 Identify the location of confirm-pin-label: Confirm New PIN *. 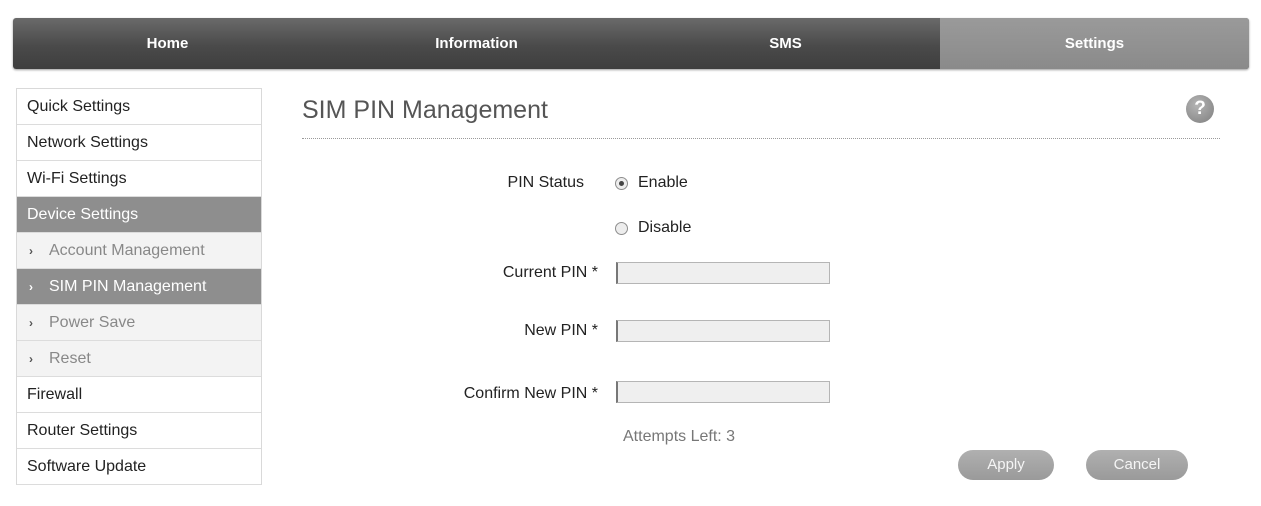
(530, 393).